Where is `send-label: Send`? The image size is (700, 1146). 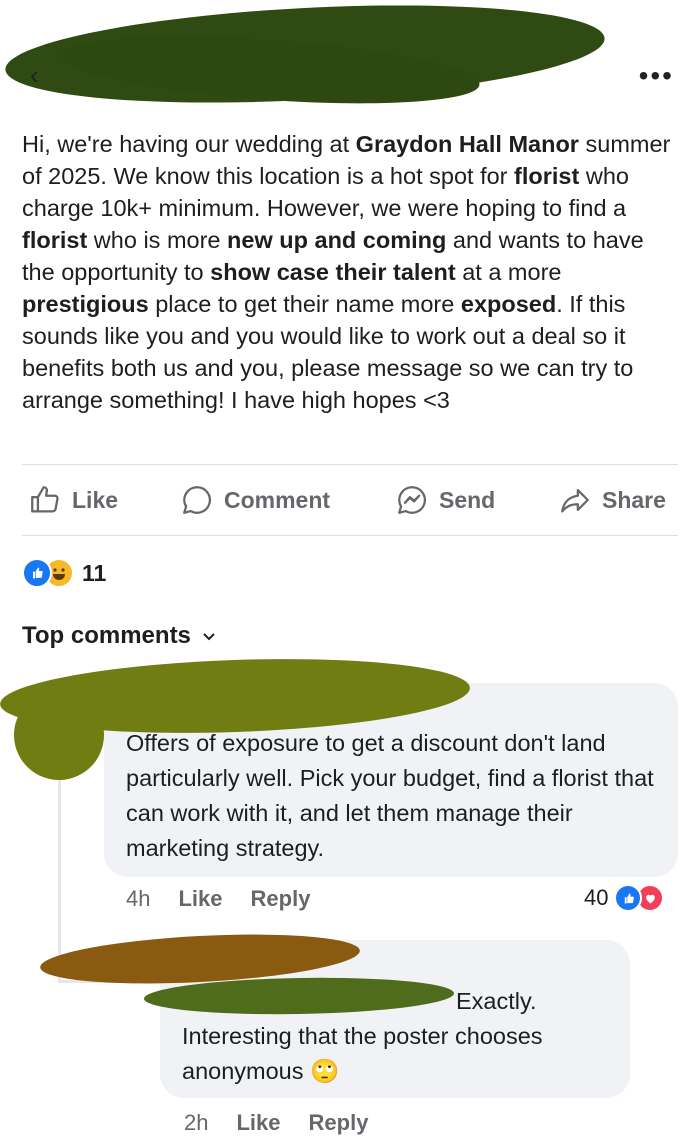
send-label: Send is located at coordinates (467, 499).